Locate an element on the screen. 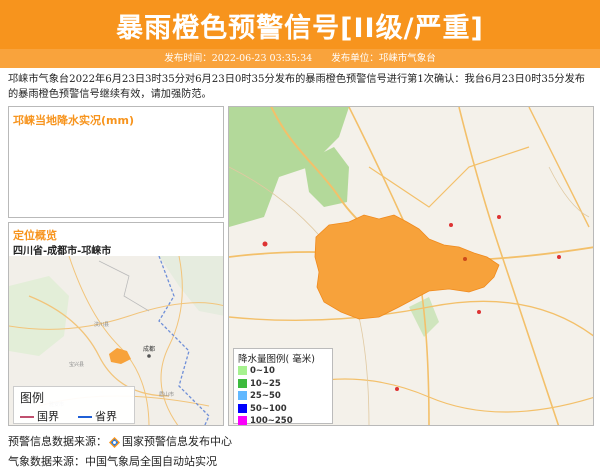 This screenshot has width=600, height=471. svg-text: 眉山市 is located at coordinates (166, 394).